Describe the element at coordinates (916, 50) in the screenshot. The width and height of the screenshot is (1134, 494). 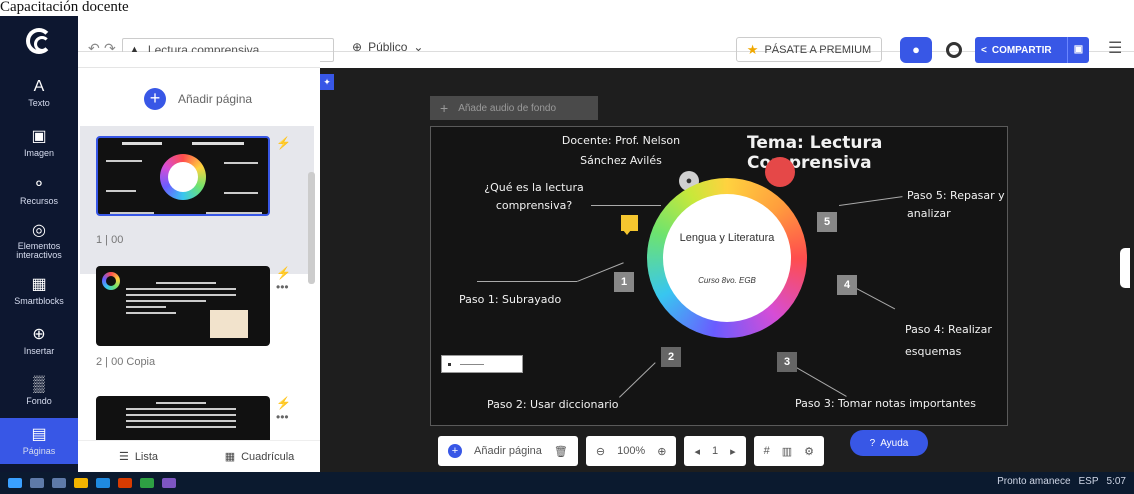
I see `user-avatar-button: ●` at that location.